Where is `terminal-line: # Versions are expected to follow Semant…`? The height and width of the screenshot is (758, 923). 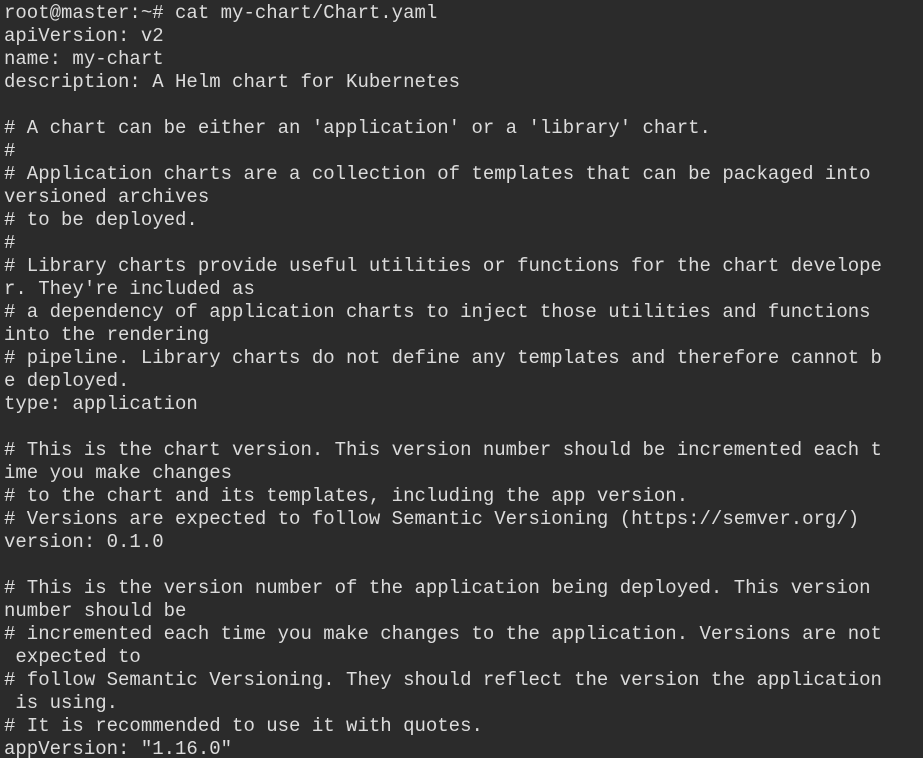 terminal-line: # Versions are expected to follow Semant… is located at coordinates (432, 519).